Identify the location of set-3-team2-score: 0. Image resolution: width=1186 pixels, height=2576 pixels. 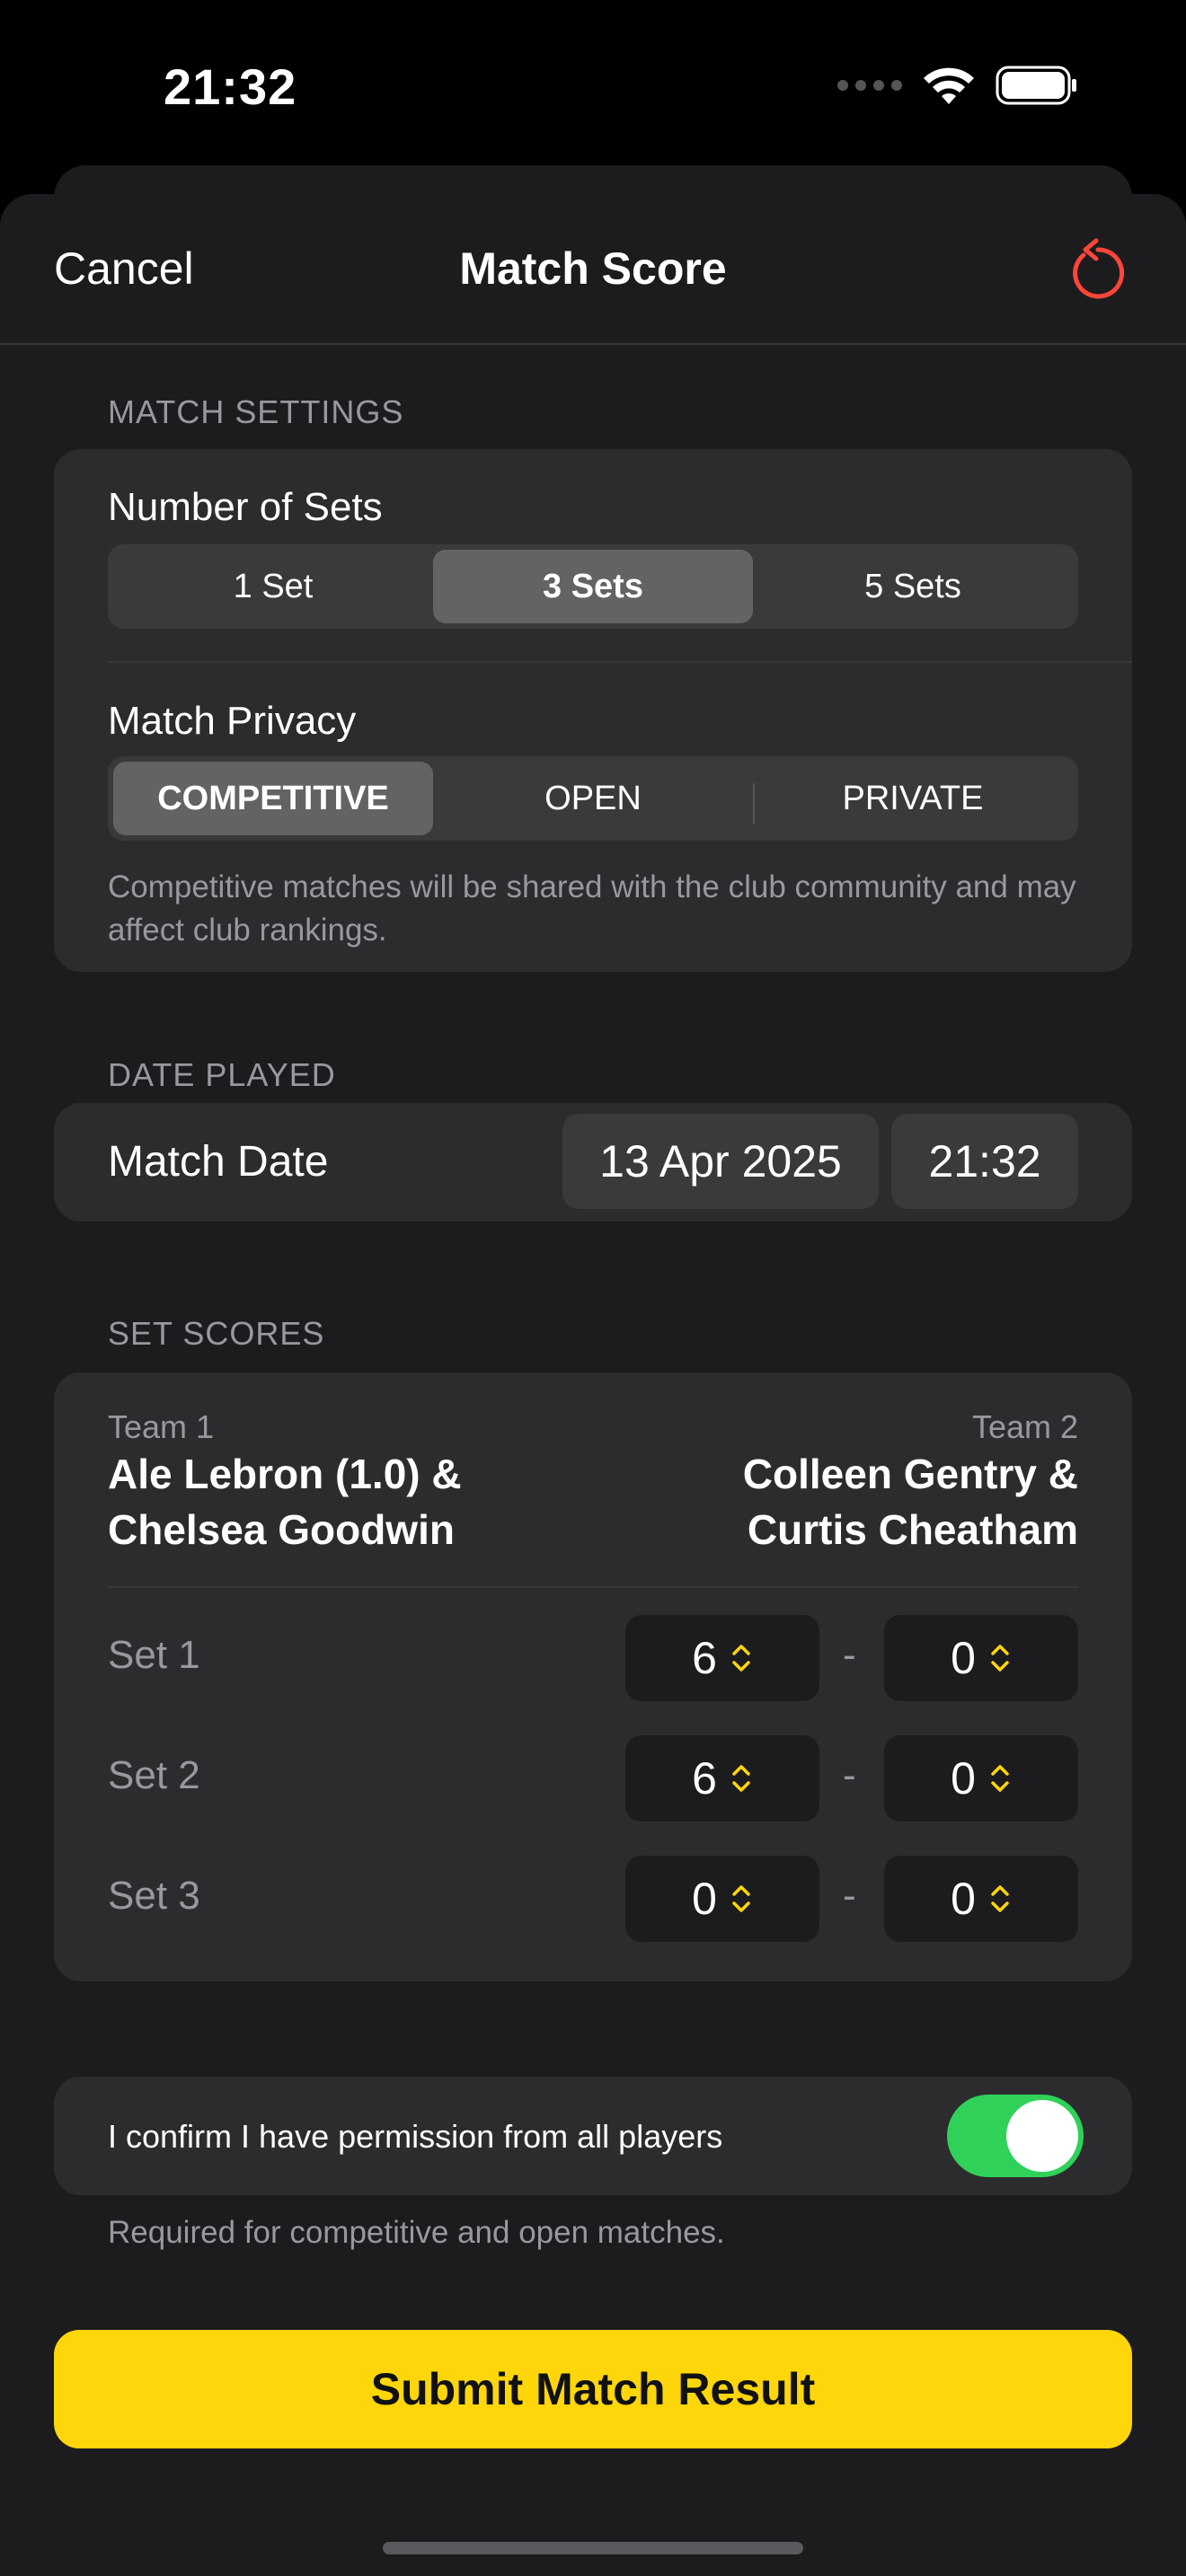
(963, 1899).